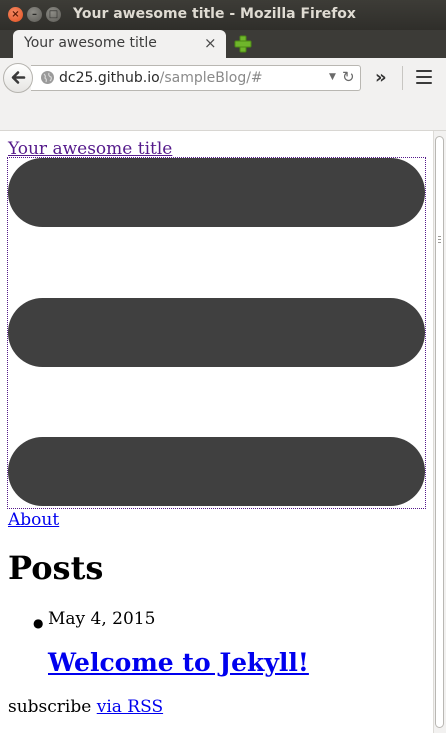 Image resolution: width=446 pixels, height=733 pixels. What do you see at coordinates (90, 43) in the screenshot?
I see `tab-label: Your awesome title` at bounding box center [90, 43].